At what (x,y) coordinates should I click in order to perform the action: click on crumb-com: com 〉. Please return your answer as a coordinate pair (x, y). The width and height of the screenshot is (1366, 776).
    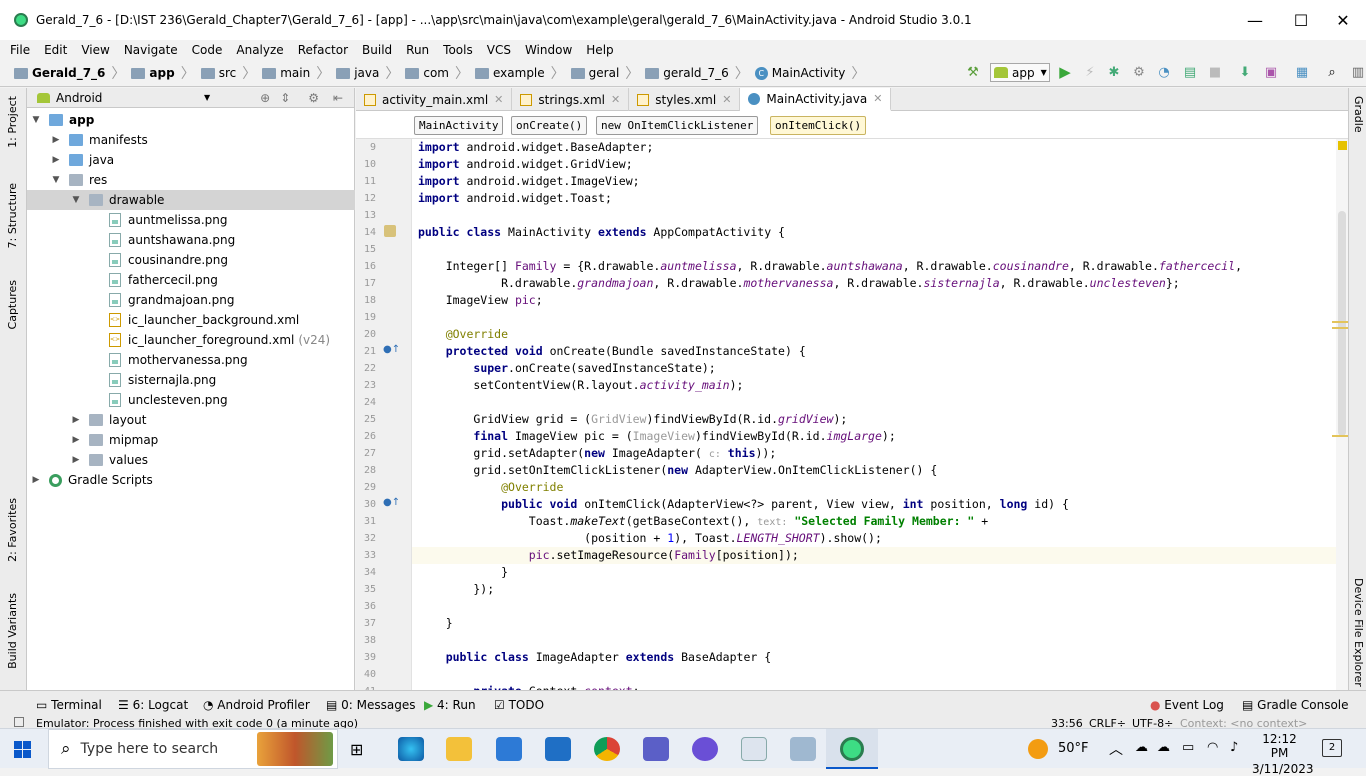
    Looking at the image, I should click on (437, 73).